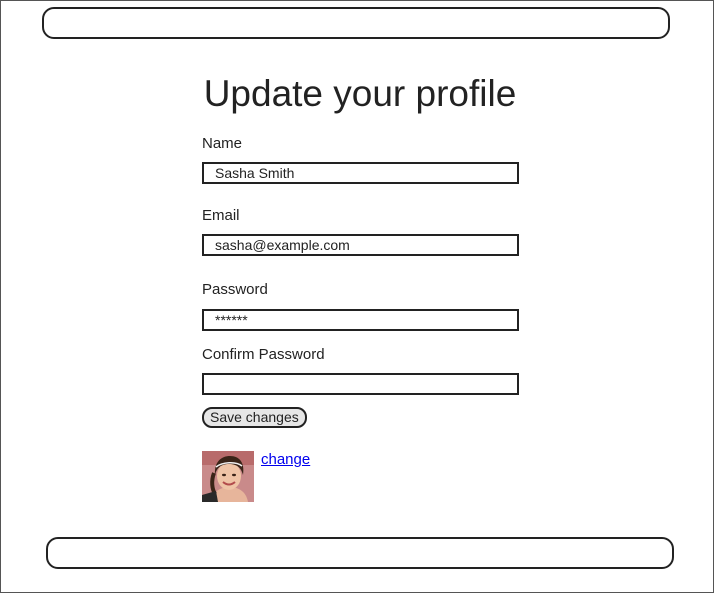  What do you see at coordinates (360, 173) in the screenshot?
I see `name-field` at bounding box center [360, 173].